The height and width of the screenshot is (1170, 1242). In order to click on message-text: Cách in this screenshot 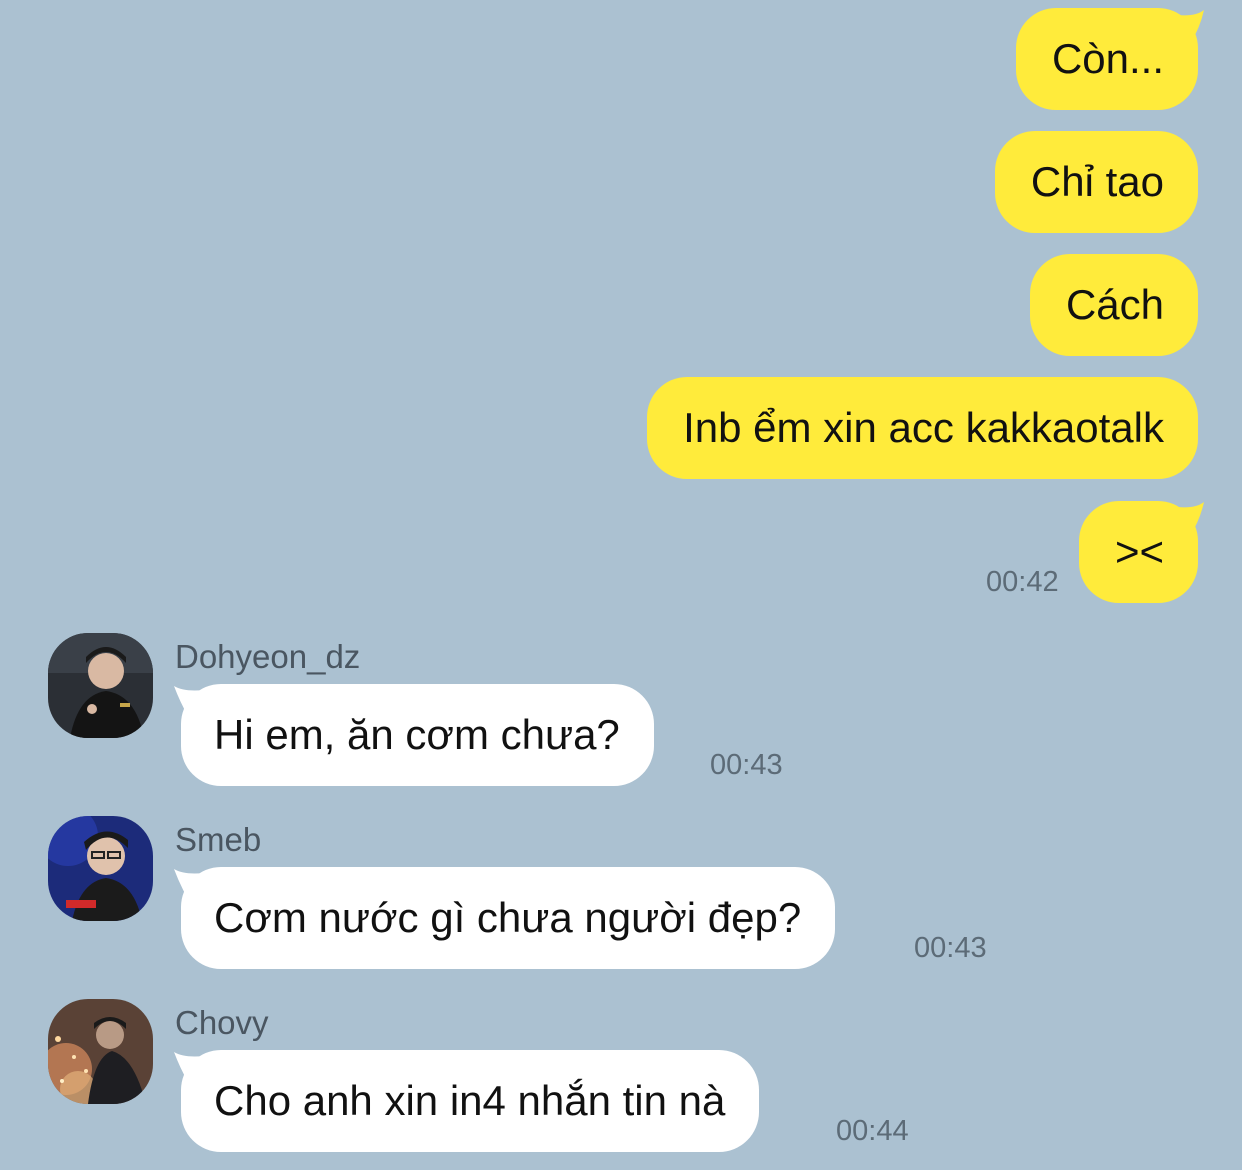, I will do `click(1114, 304)`.